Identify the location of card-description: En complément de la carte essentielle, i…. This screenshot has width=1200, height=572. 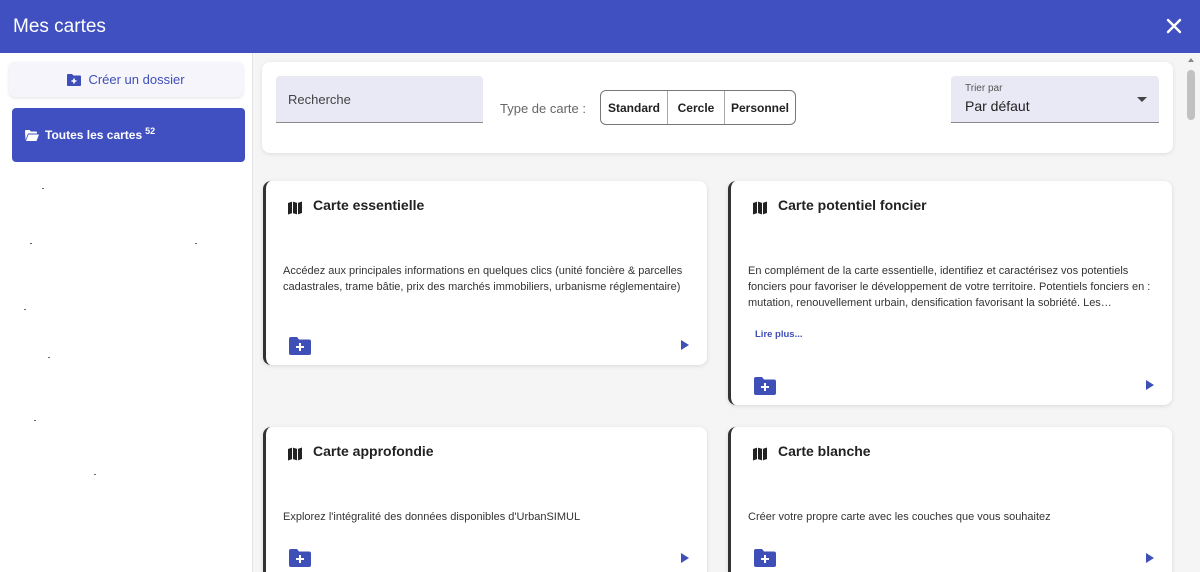
(949, 287).